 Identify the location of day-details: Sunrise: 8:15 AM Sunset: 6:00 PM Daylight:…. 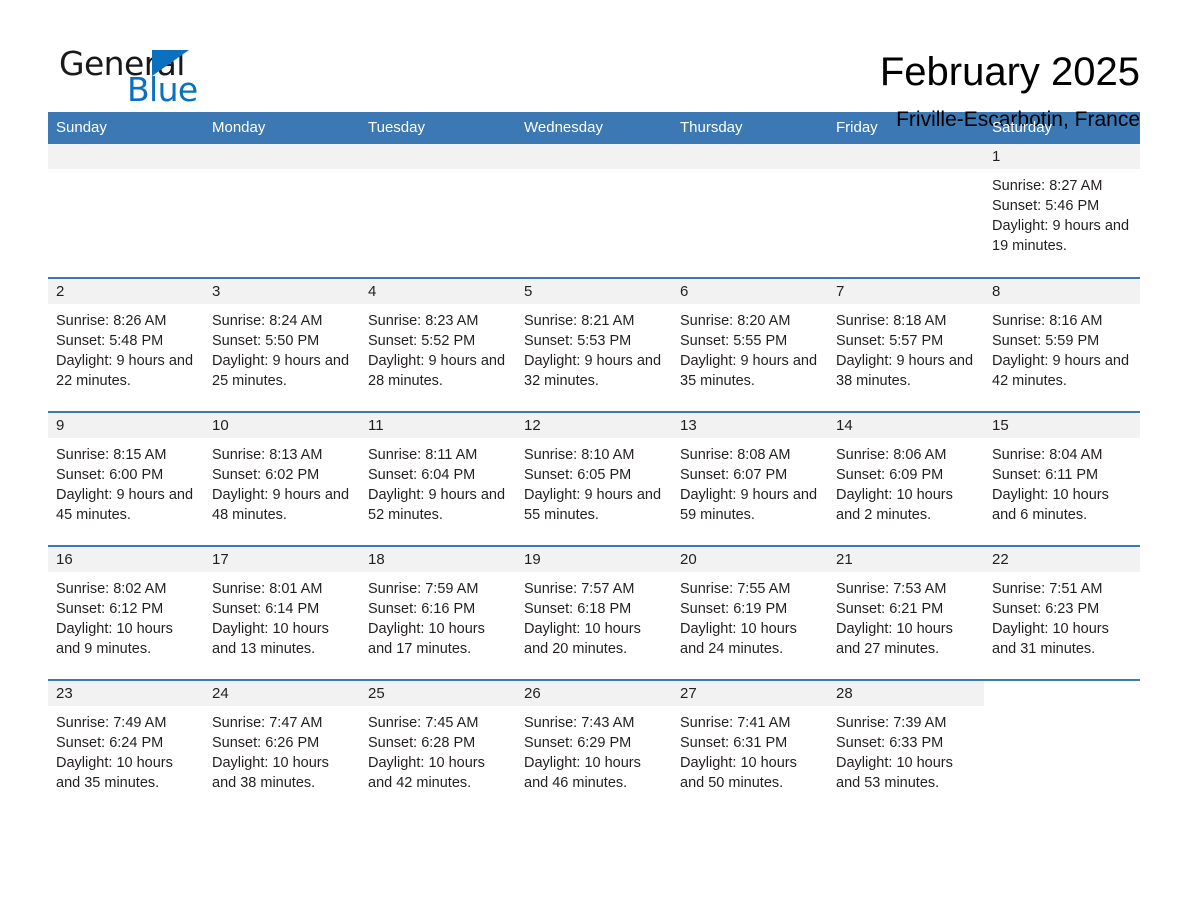
(126, 481).